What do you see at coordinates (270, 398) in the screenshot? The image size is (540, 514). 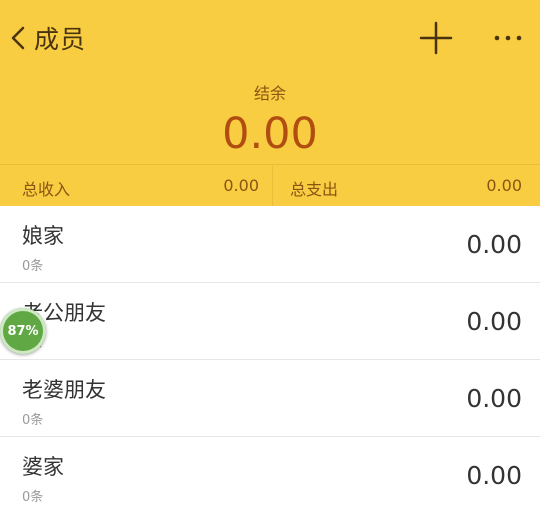 I see `member-item: 老婆朋友 0条 0.00` at bounding box center [270, 398].